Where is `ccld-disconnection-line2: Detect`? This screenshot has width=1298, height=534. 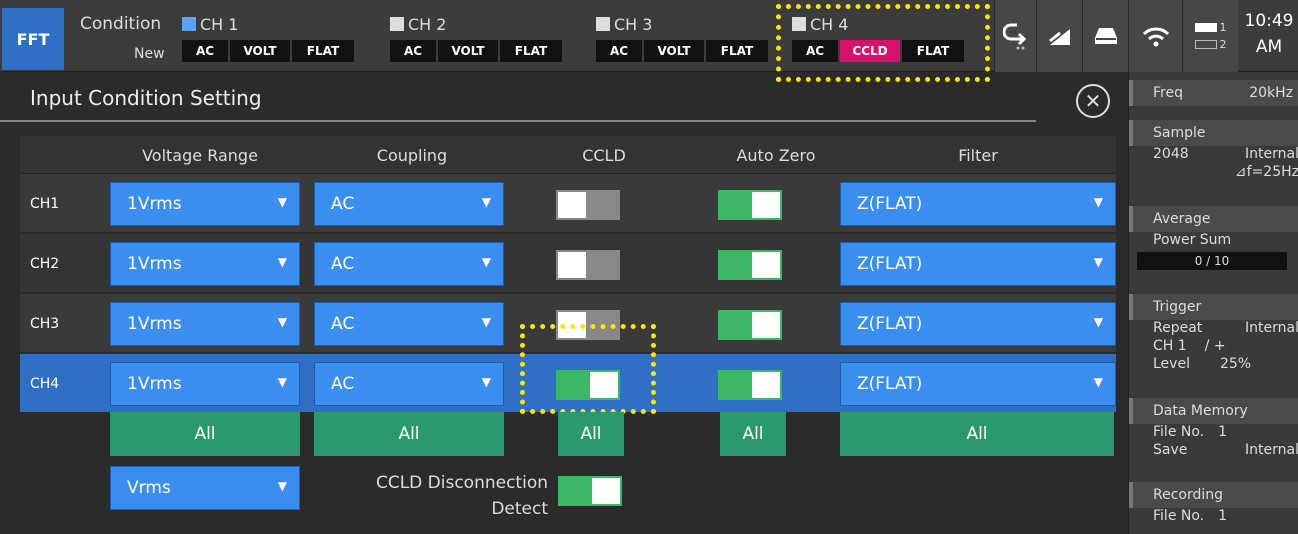 ccld-disconnection-line2: Detect is located at coordinates (519, 509).